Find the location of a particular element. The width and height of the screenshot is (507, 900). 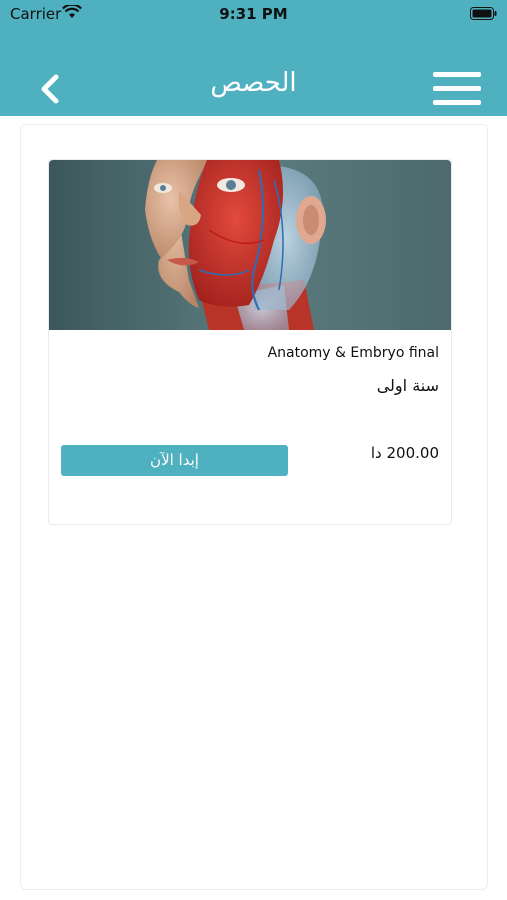

start-now-button: إبدا الآن is located at coordinates (174, 460).